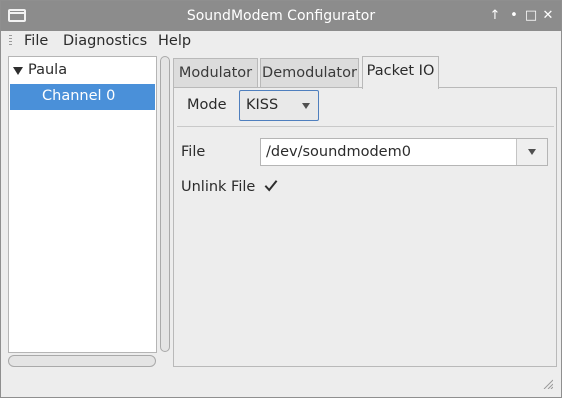 The image size is (562, 398). What do you see at coordinates (11, 42) in the screenshot?
I see `menubar-grip-icon` at bounding box center [11, 42].